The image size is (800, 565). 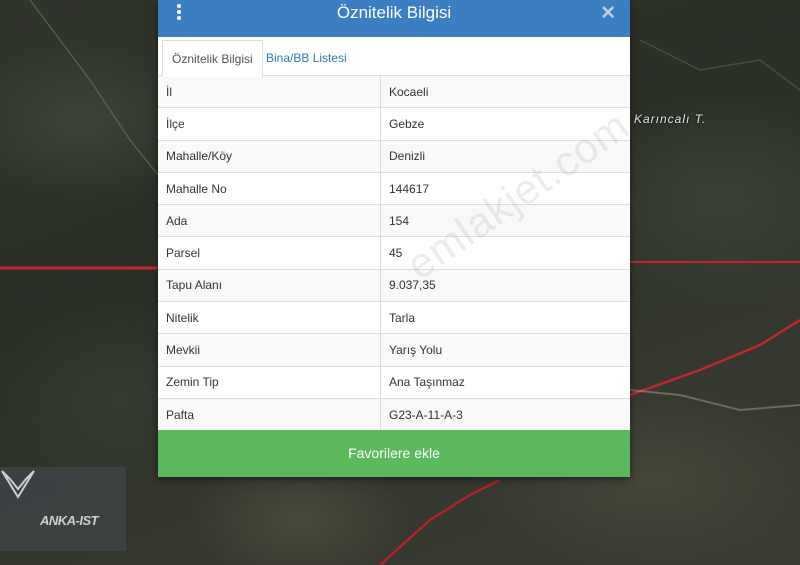 What do you see at coordinates (394, 57) in the screenshot?
I see `dialog-tabs: Öznitelik Bilgisi Bina/BB Listesi` at bounding box center [394, 57].